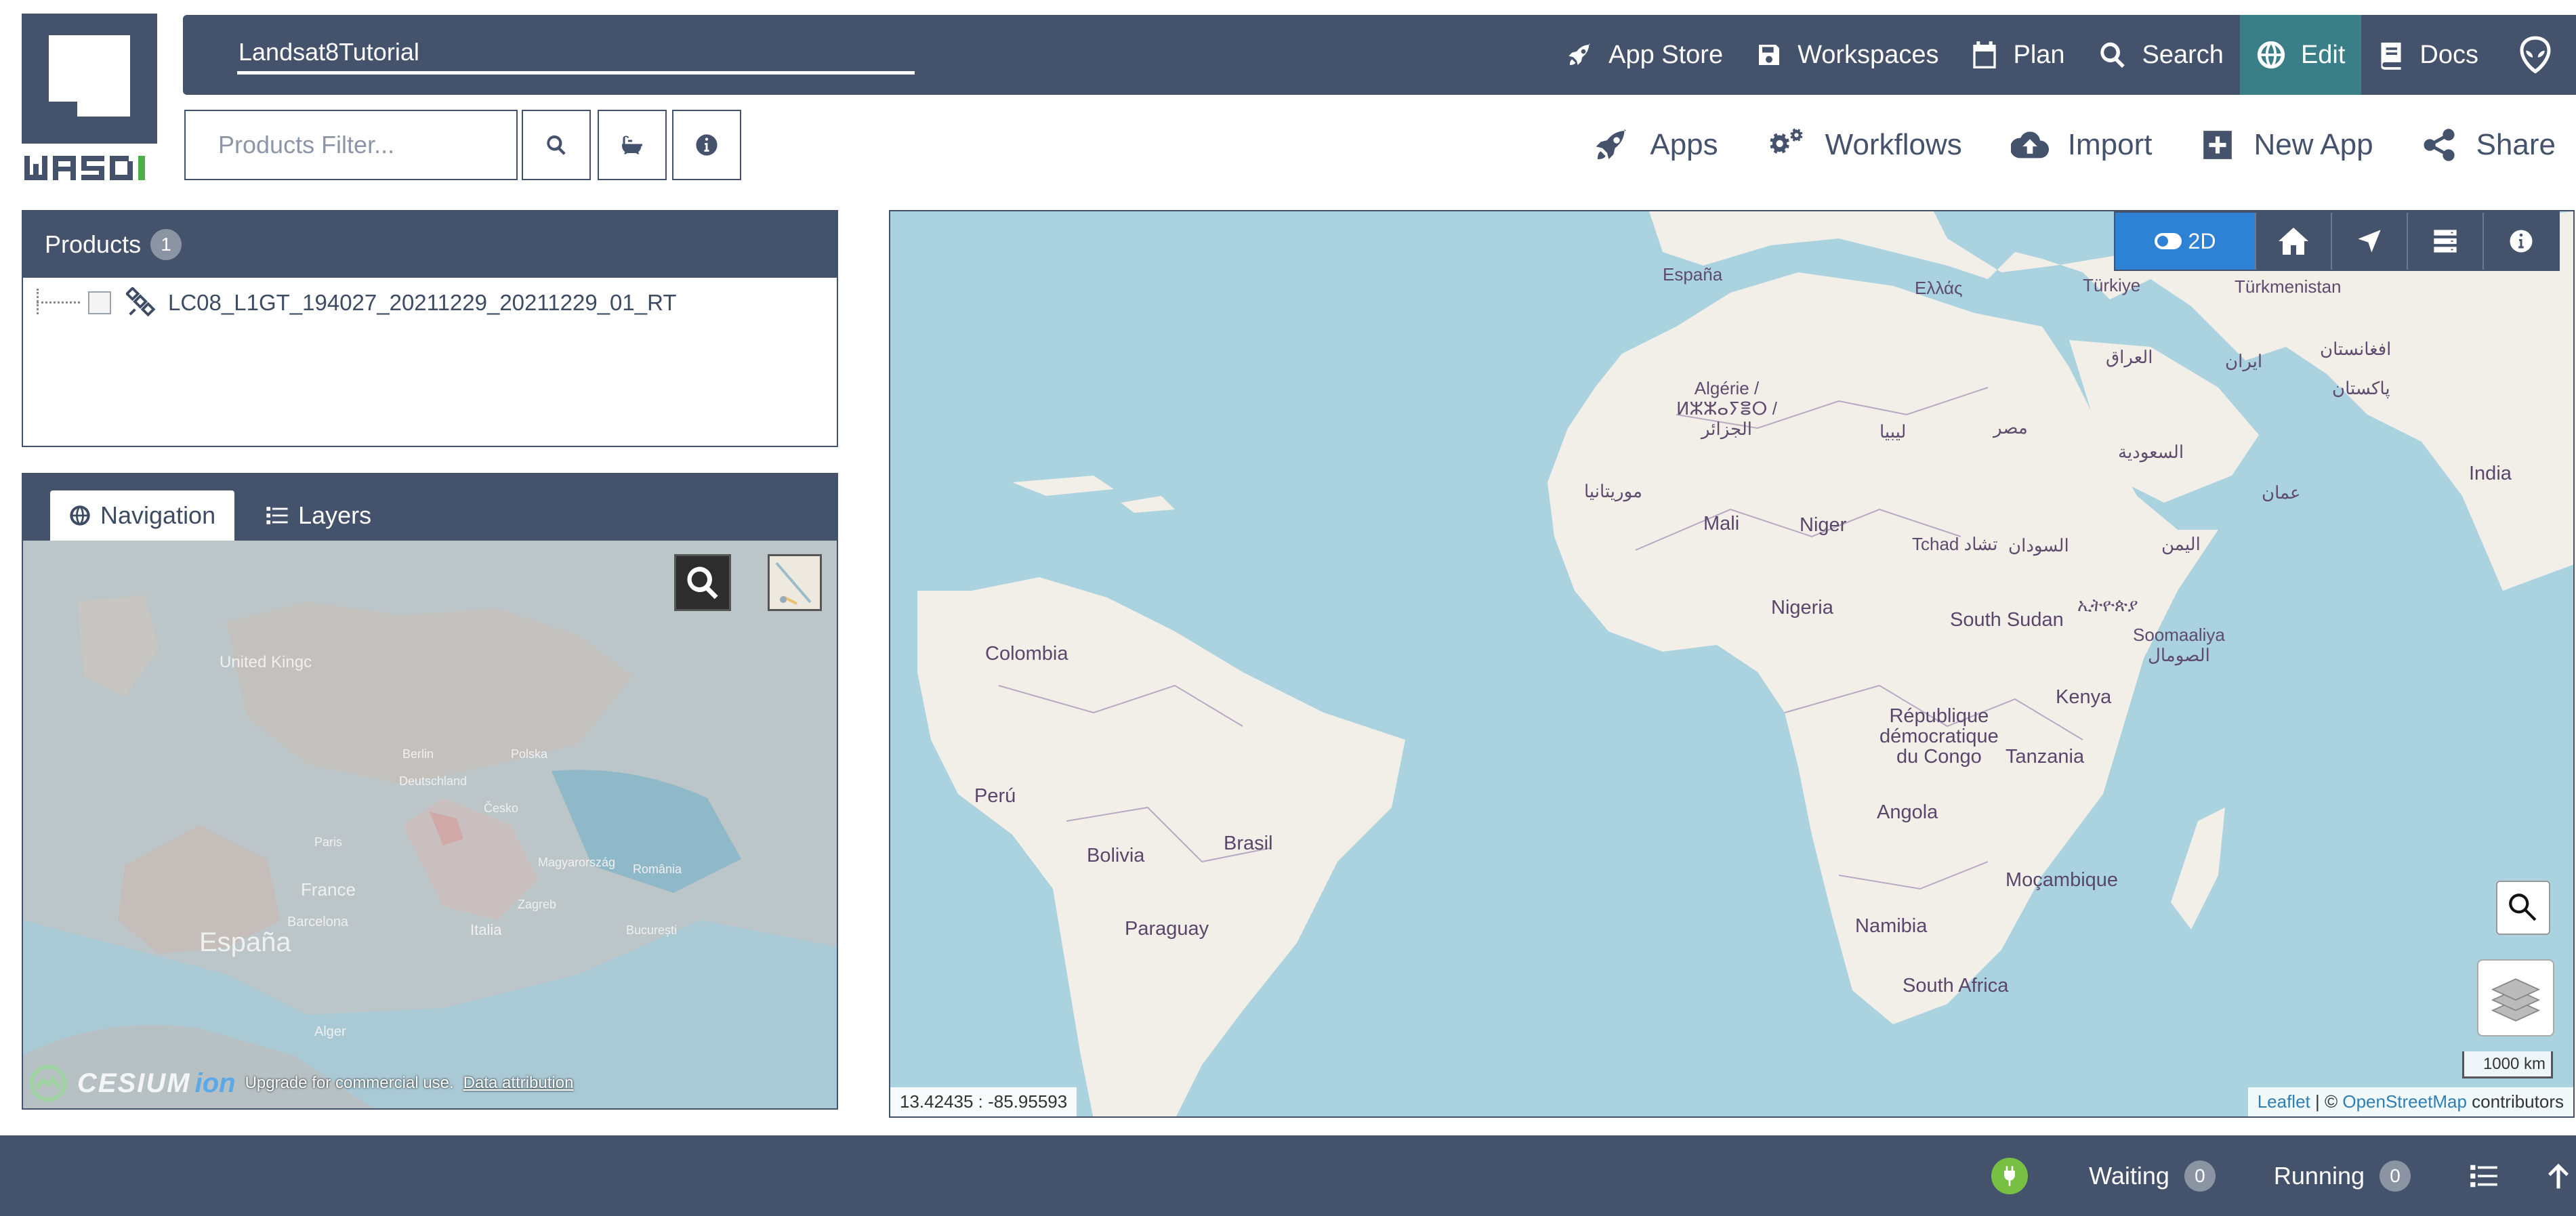  I want to click on workflows-label: Workflows, so click(1893, 144).